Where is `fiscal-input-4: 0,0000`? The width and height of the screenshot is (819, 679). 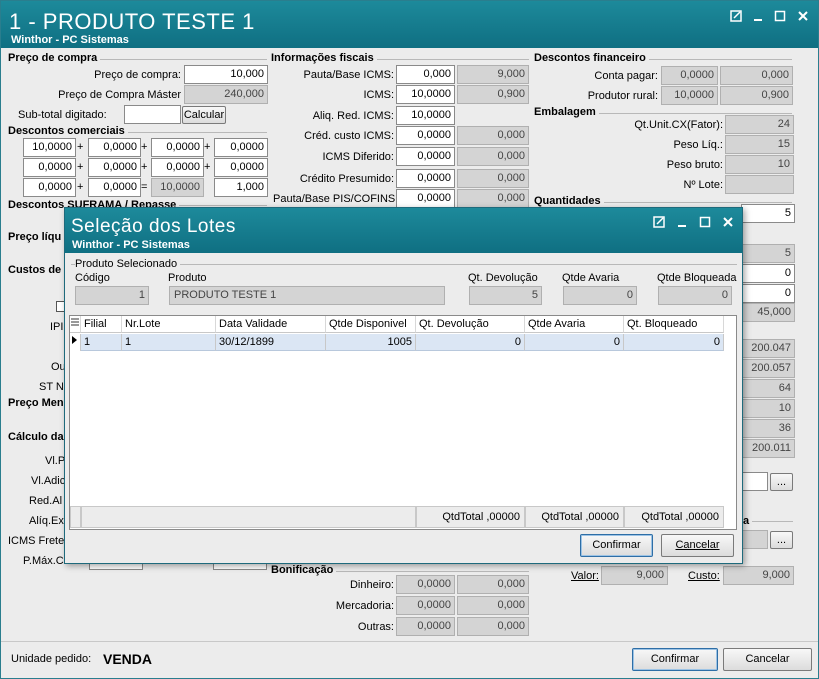 fiscal-input-4: 0,0000 is located at coordinates (425, 135).